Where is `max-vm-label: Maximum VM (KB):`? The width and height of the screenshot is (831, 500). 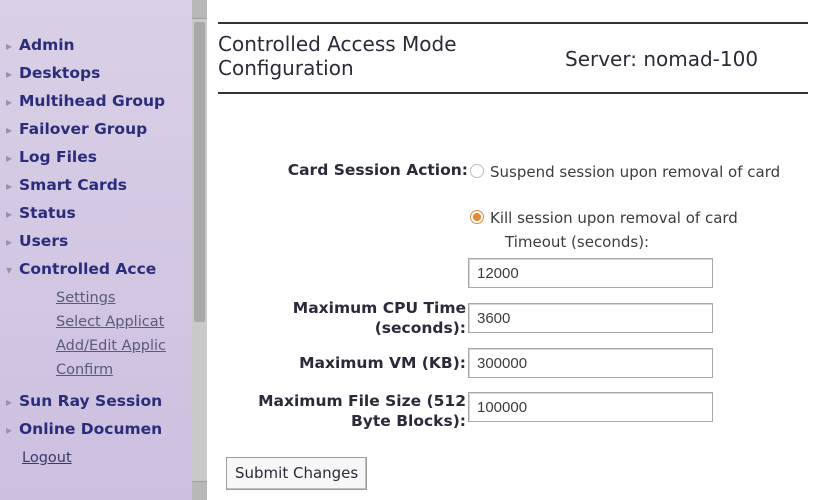 max-vm-label: Maximum VM (KB): is located at coordinates (382, 363).